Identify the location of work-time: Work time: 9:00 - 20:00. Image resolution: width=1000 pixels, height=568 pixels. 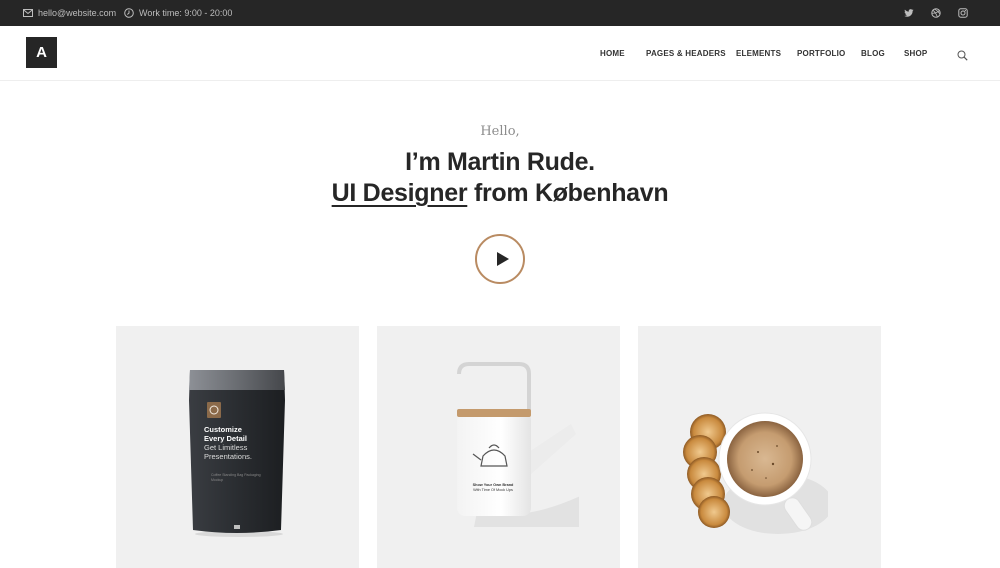
(178, 13).